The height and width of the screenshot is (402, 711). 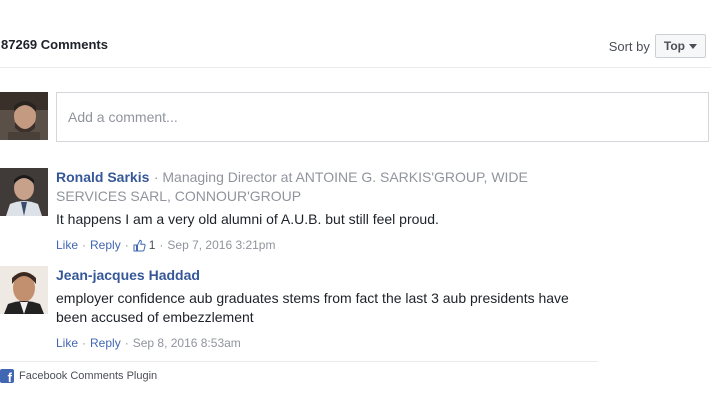 What do you see at coordinates (128, 275) in the screenshot?
I see `comment-author: Jean-jacques Haddad` at bounding box center [128, 275].